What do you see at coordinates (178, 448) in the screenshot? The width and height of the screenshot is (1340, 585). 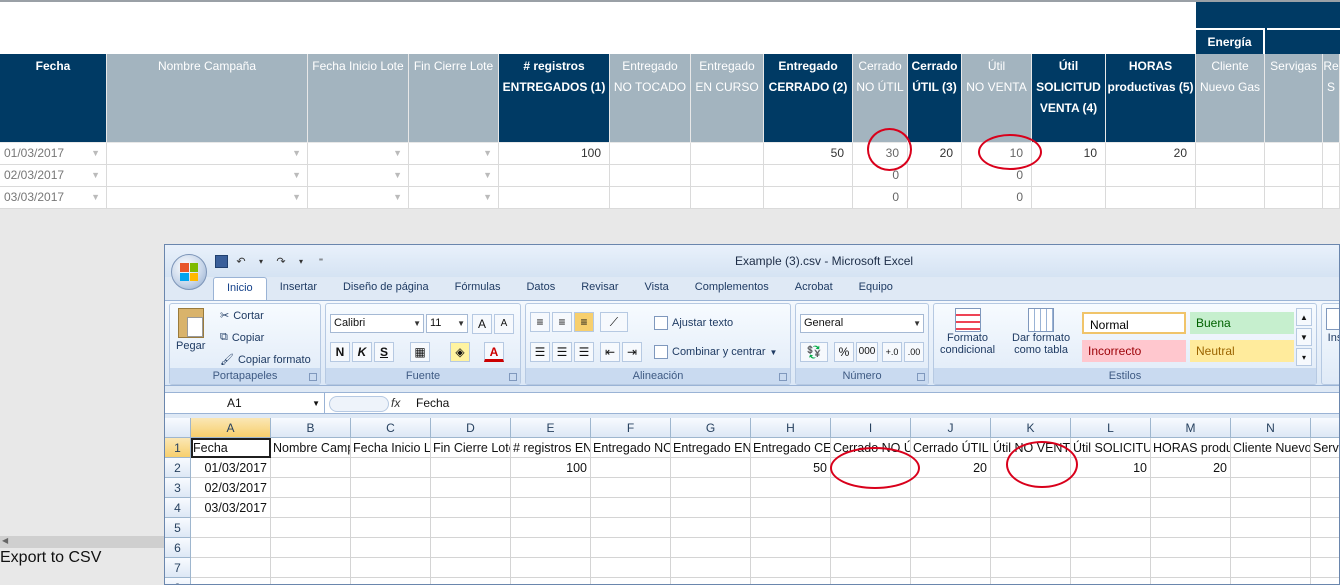 I see `row-header-1: 1` at bounding box center [178, 448].